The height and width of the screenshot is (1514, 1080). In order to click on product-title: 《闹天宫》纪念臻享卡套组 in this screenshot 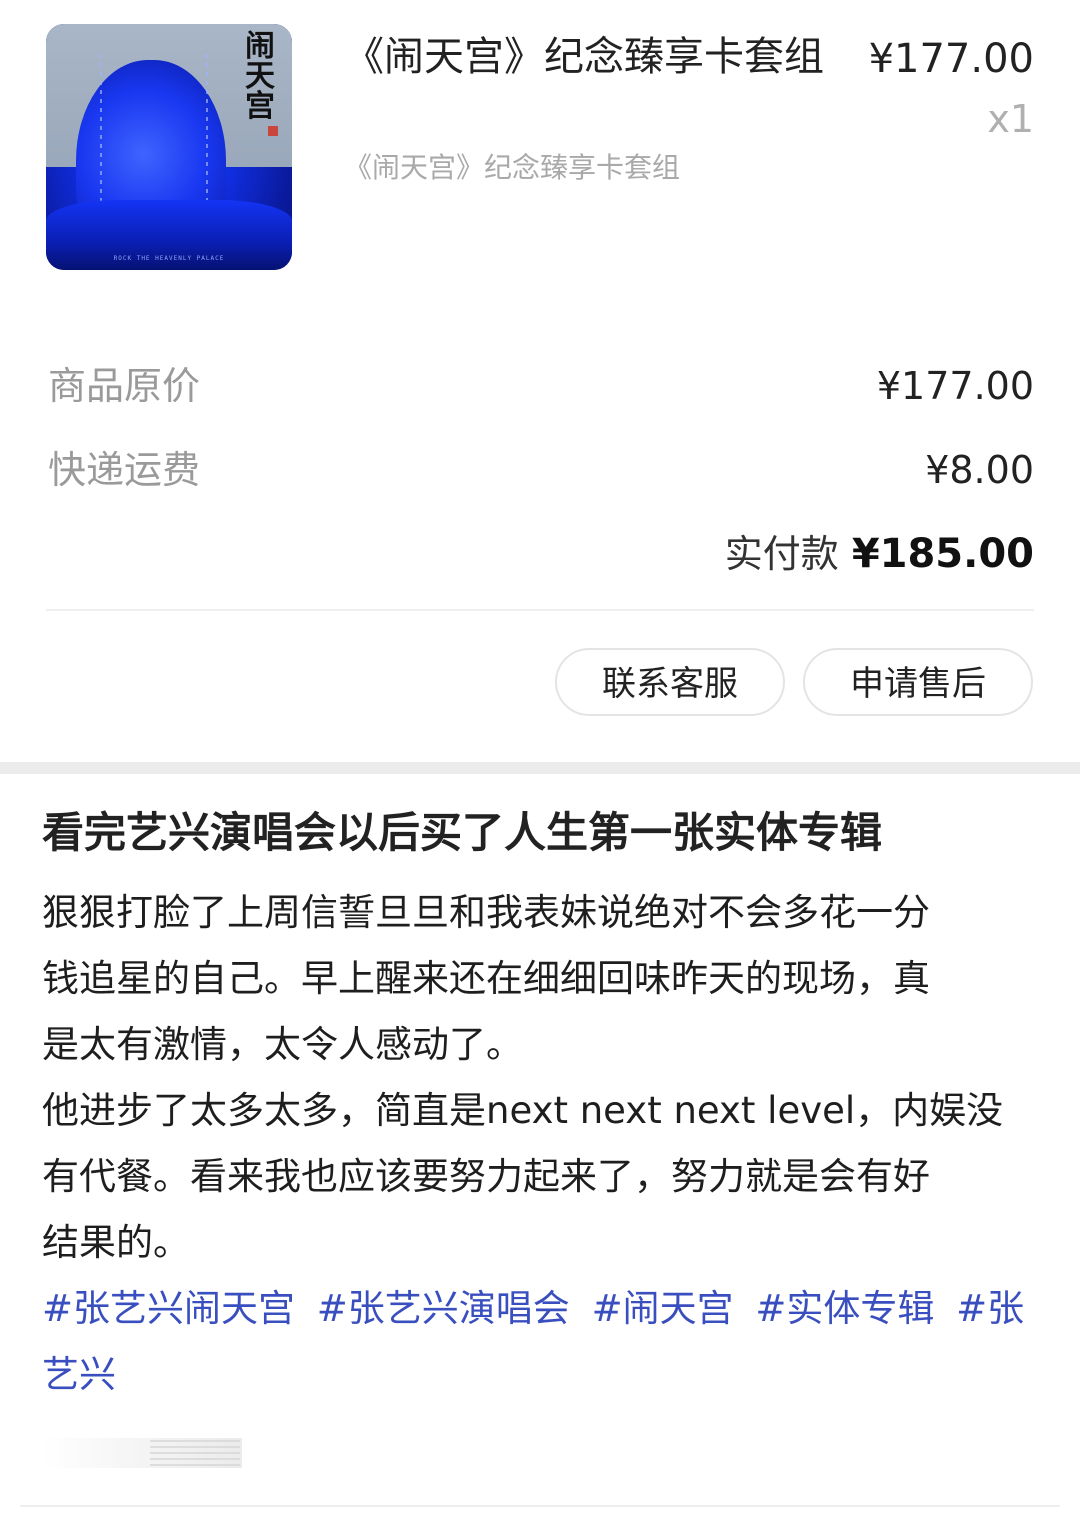, I will do `click(584, 57)`.